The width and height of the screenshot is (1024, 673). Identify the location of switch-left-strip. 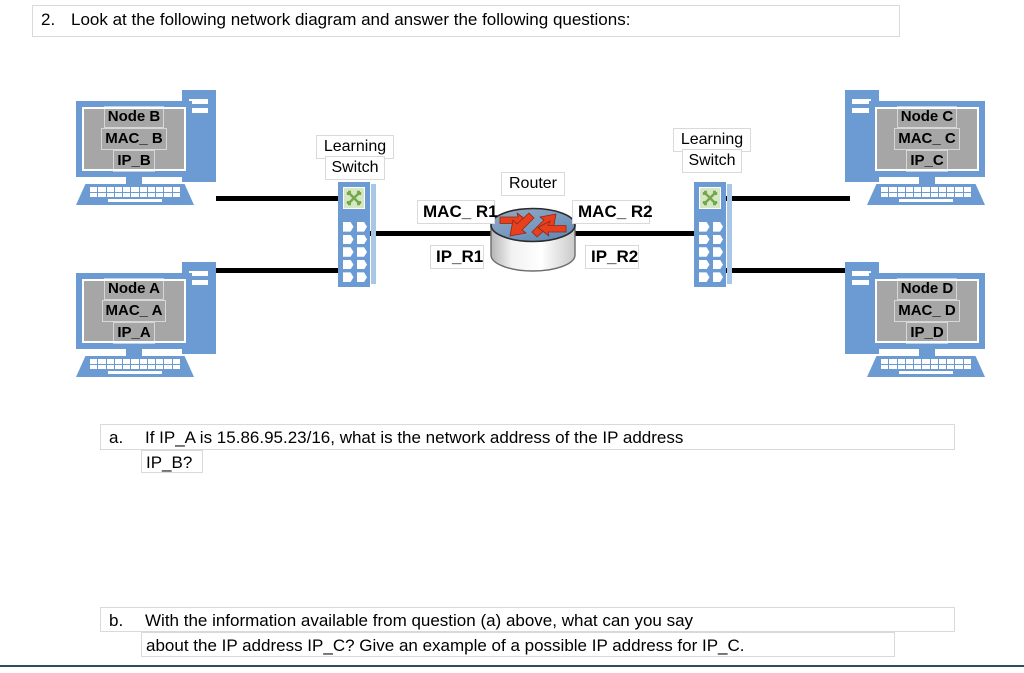
(373, 234).